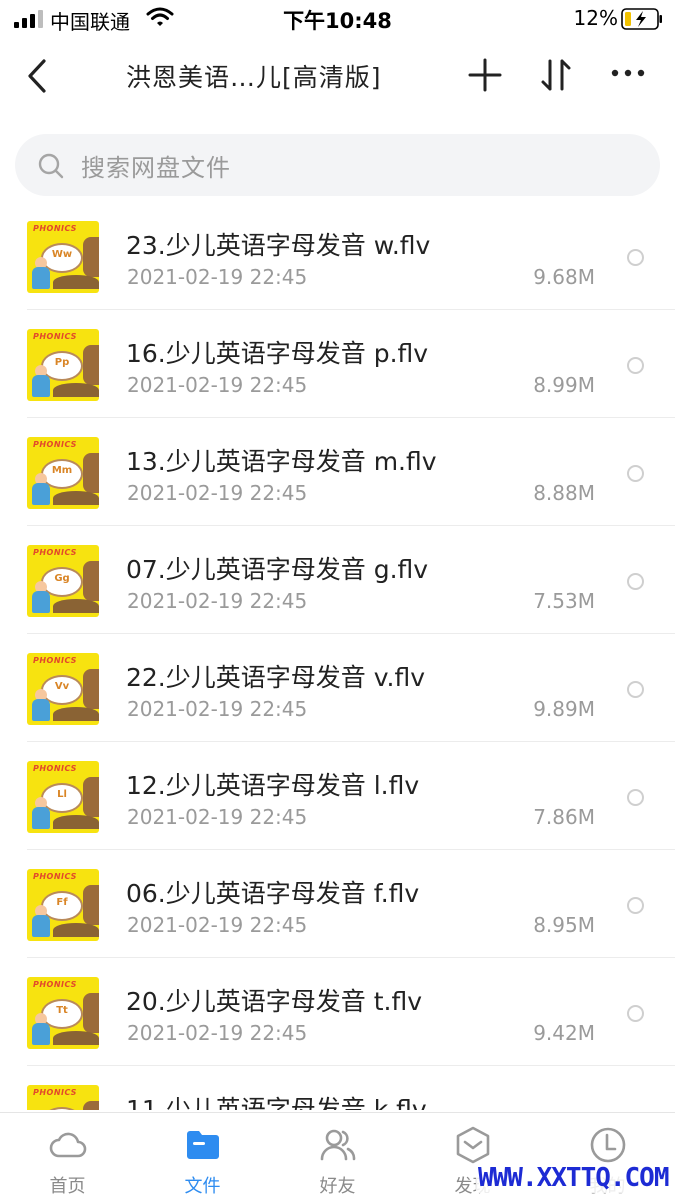 This screenshot has height=1201, width=675. Describe the element at coordinates (337, 1088) in the screenshot. I see `file-row: PHONICS 11.少儿英语字母发音 k.flv` at that location.